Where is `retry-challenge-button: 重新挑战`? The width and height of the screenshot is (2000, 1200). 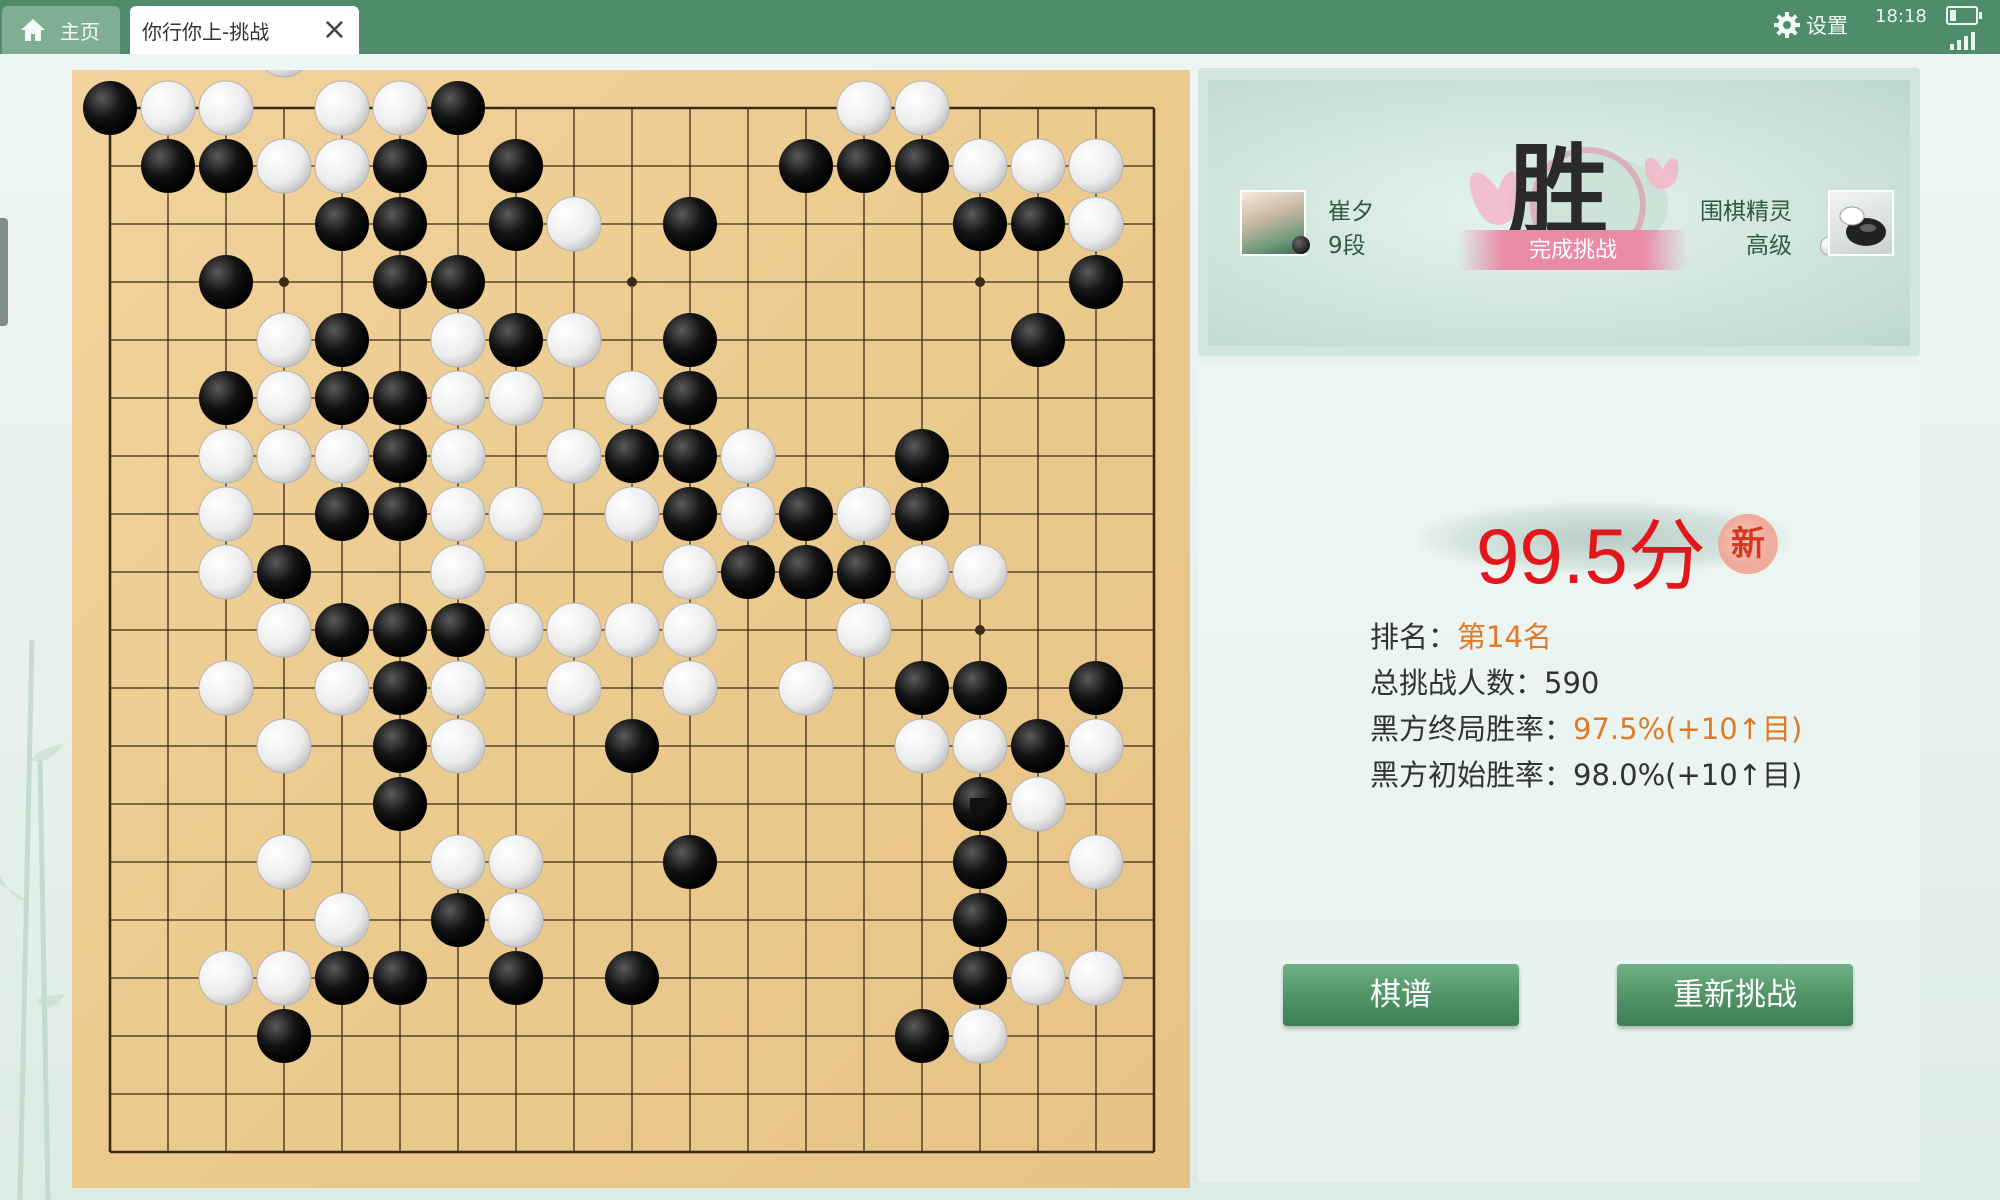 retry-challenge-button: 重新挑战 is located at coordinates (1735, 995).